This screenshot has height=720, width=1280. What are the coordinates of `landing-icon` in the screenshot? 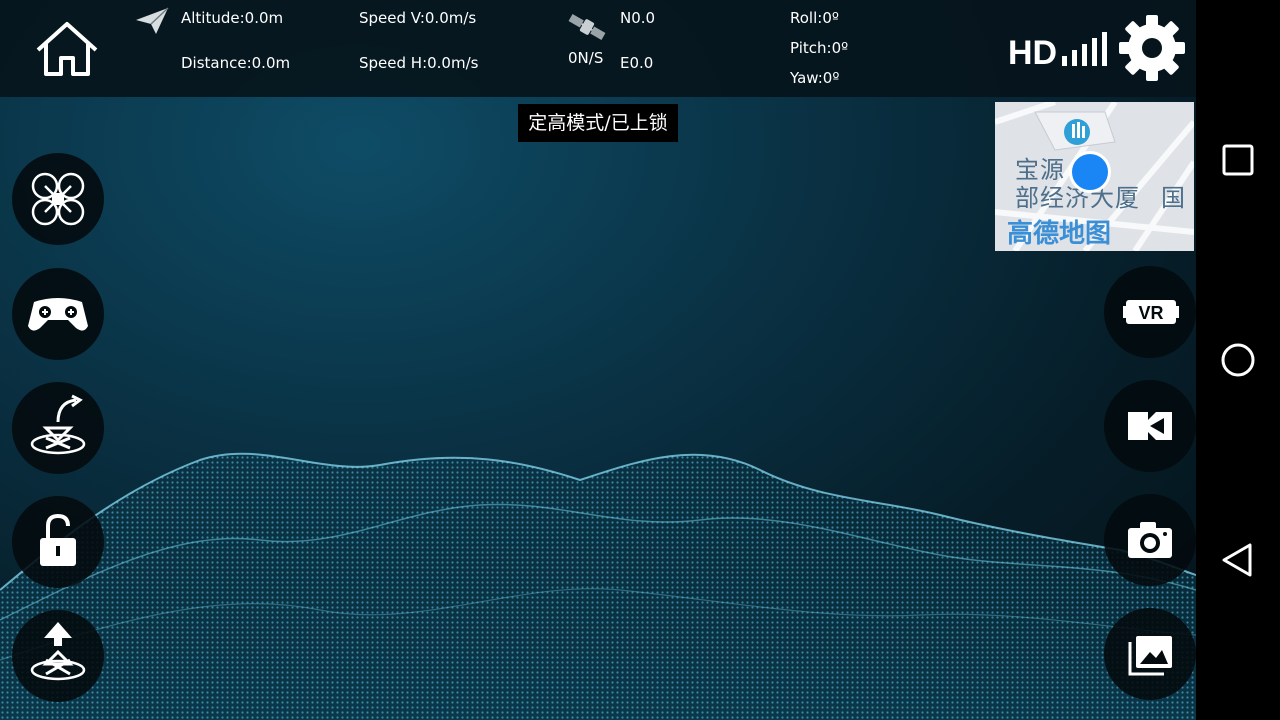 It's located at (58, 651).